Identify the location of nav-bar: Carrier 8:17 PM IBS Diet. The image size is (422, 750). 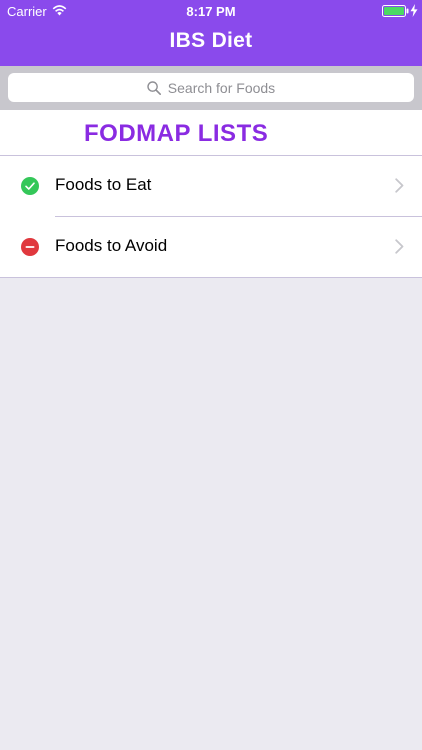
(211, 33).